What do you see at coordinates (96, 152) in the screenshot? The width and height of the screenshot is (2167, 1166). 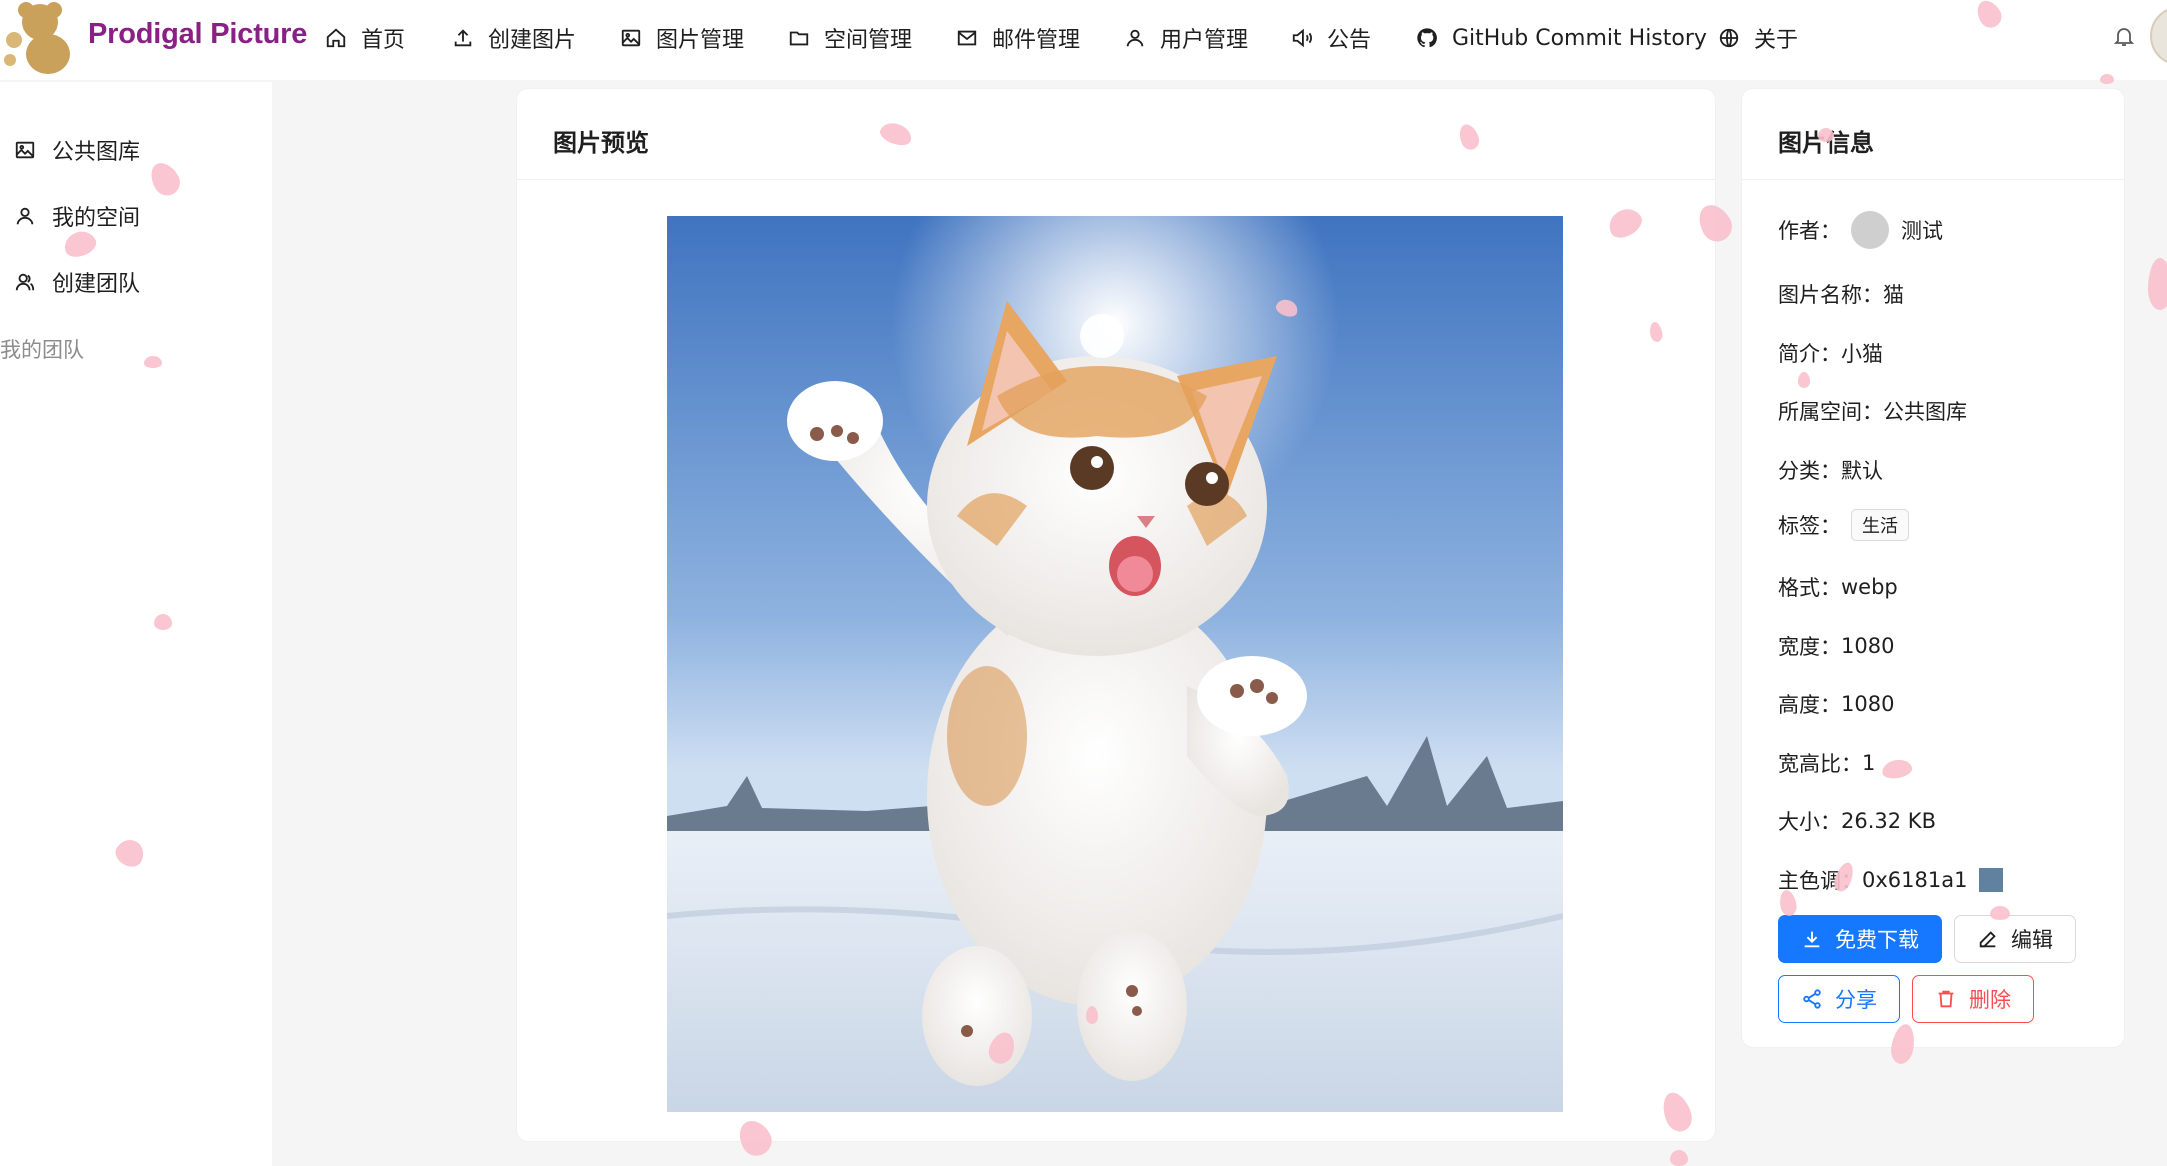 I see `sidebar-item-label: 公共图库` at bounding box center [96, 152].